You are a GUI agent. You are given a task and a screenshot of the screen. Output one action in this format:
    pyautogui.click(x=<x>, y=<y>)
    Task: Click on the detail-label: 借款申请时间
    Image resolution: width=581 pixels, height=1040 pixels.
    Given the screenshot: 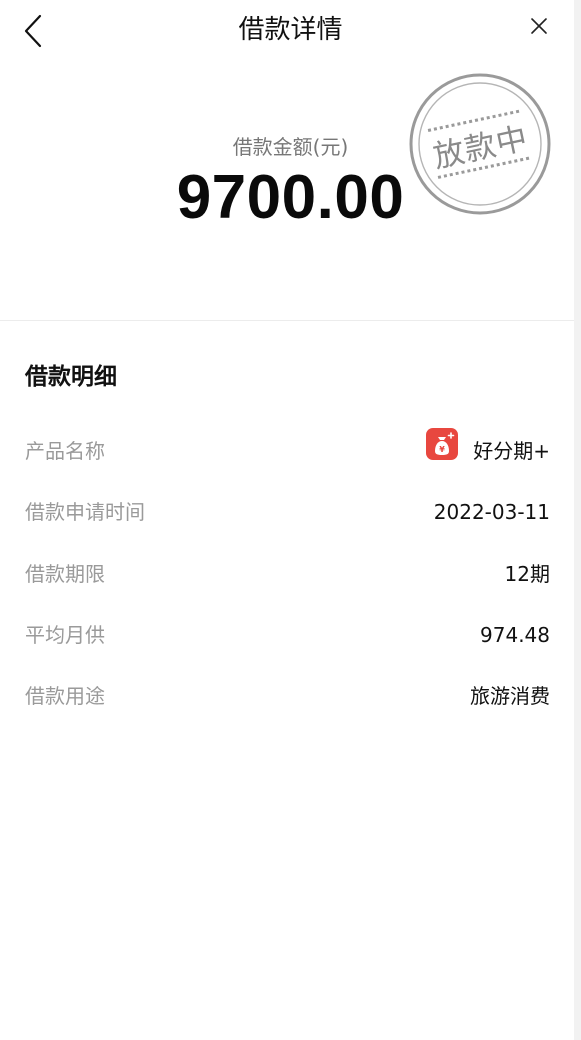 What is the action you would take?
    pyautogui.click(x=85, y=512)
    